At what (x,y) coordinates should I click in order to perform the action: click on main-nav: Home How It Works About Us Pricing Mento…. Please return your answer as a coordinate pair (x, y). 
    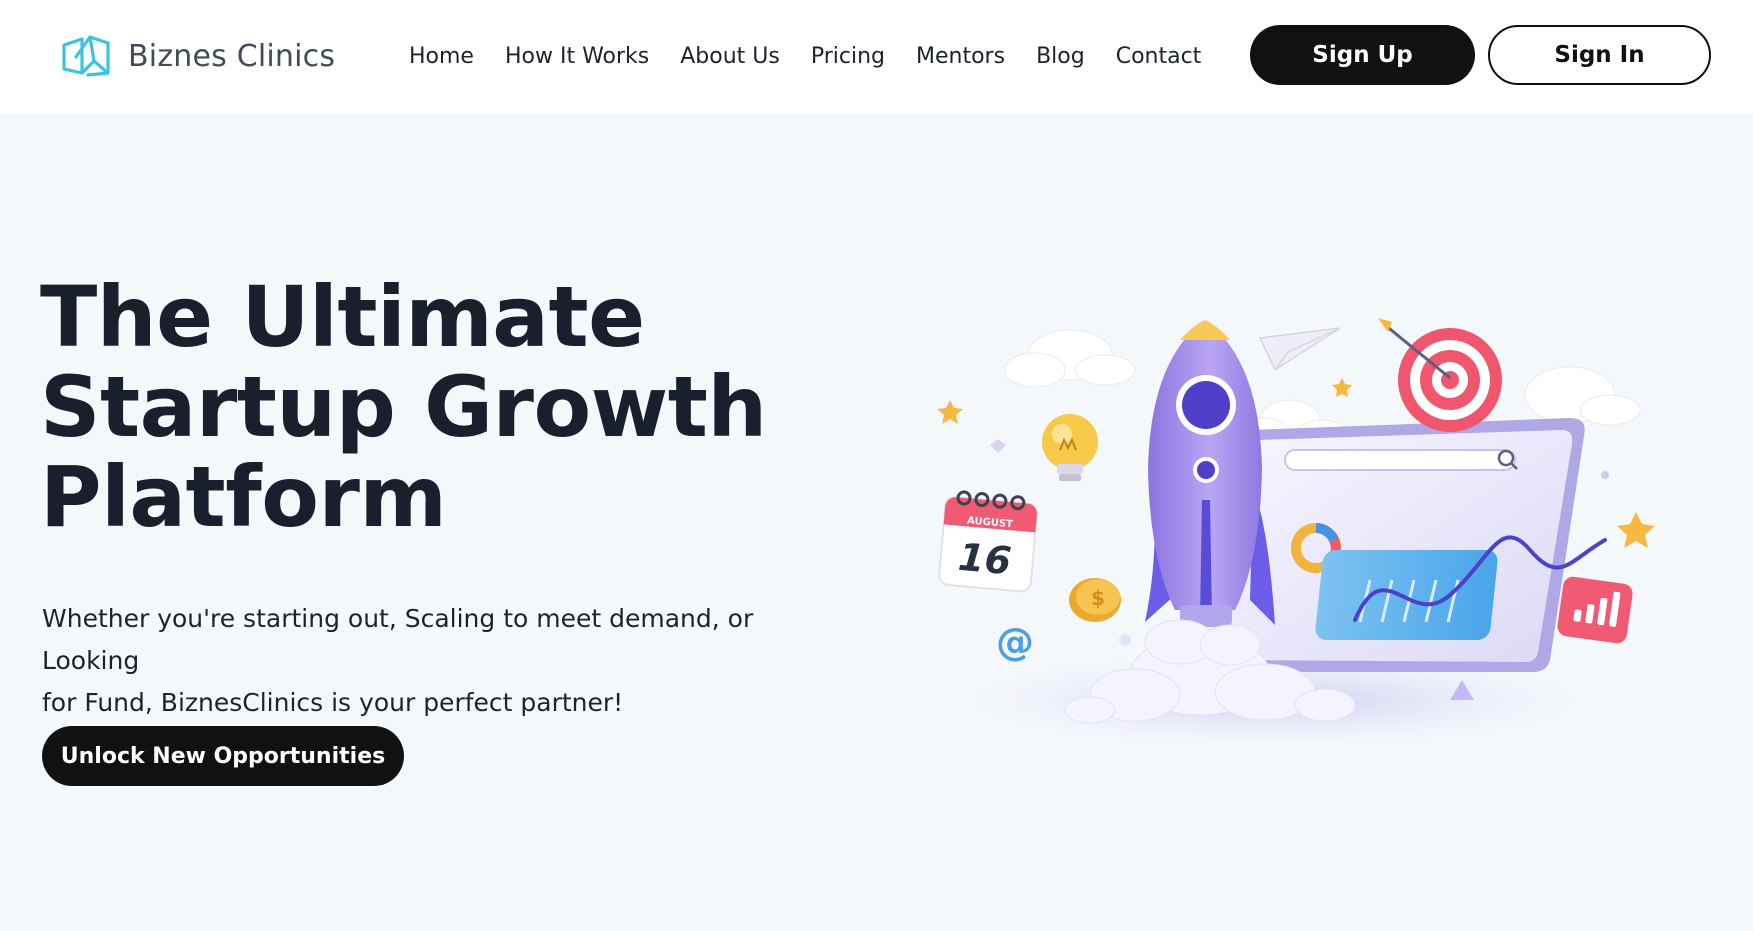
    Looking at the image, I should click on (805, 57).